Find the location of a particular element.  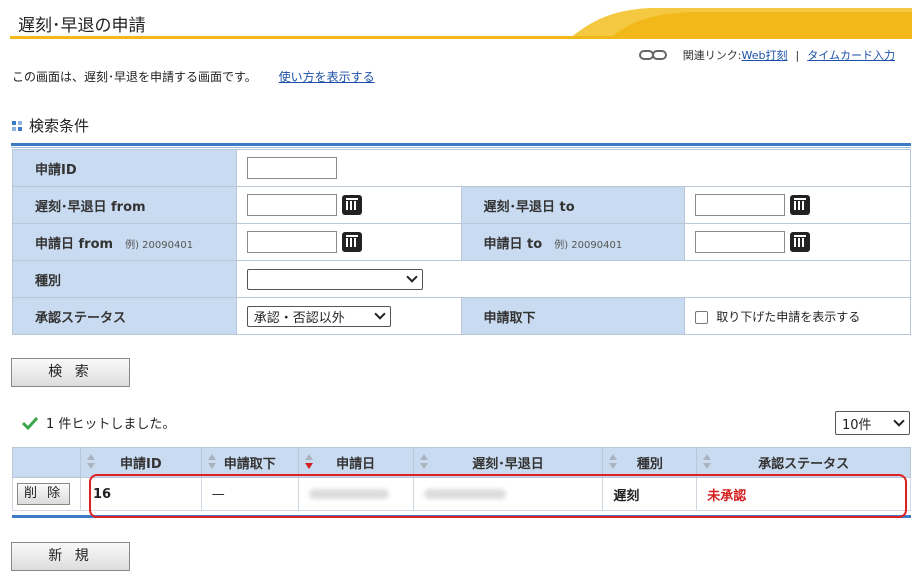

page-description: この画面は、遅刻･早退を申請する画面です。 使い方を表示する is located at coordinates (193, 76).